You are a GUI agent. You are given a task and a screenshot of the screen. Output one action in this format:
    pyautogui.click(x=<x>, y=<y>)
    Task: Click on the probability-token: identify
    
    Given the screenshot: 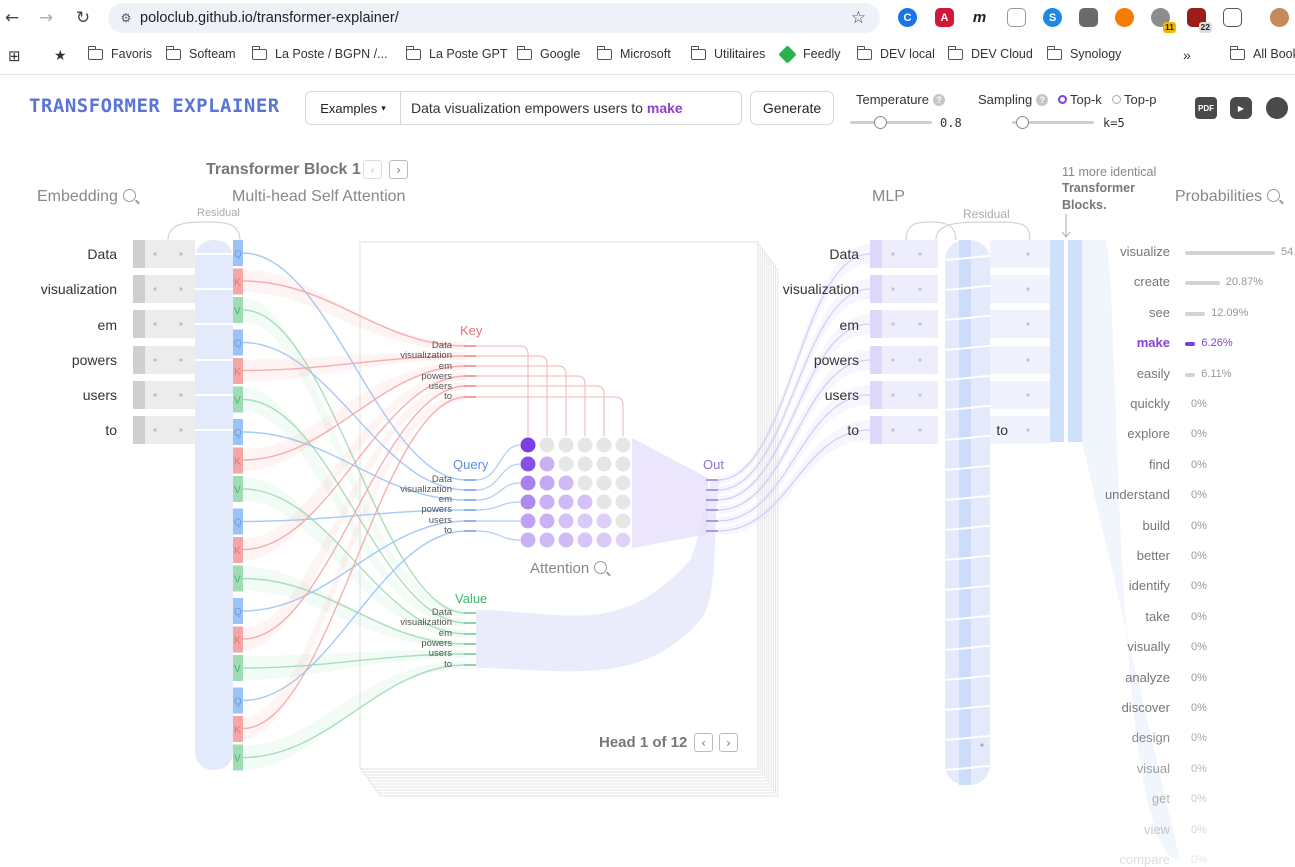 What is the action you would take?
    pyautogui.click(x=1130, y=585)
    